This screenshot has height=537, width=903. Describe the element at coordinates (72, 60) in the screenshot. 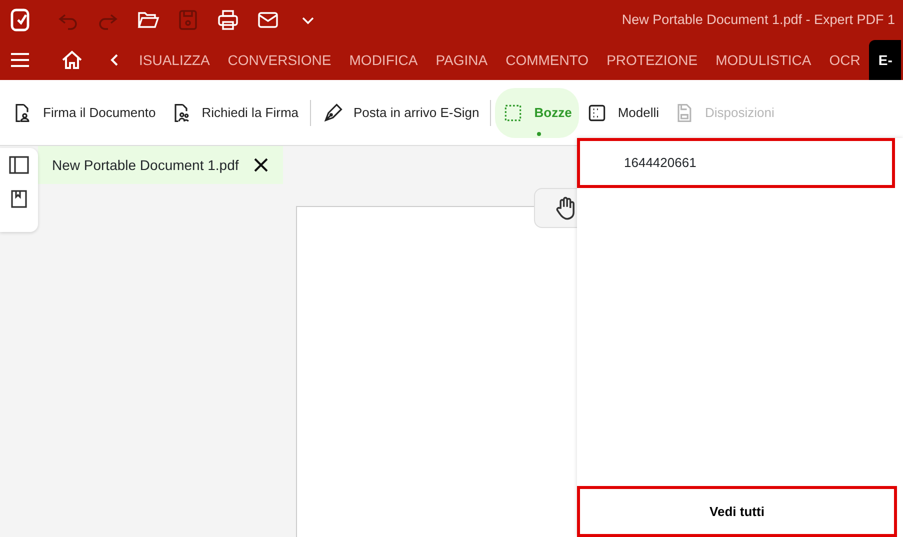

I see `home-icon` at that location.